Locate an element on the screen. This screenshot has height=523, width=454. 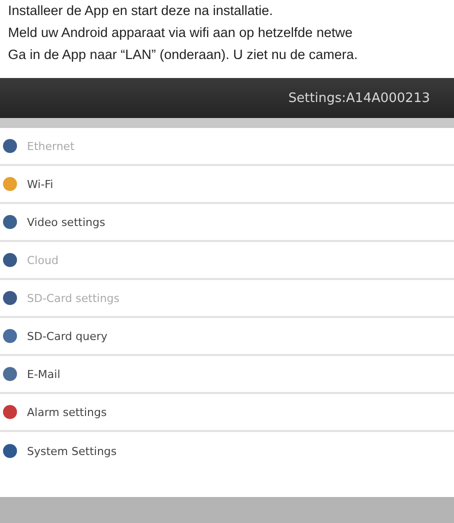
window-title: Settings:A14A000213 is located at coordinates (359, 98).